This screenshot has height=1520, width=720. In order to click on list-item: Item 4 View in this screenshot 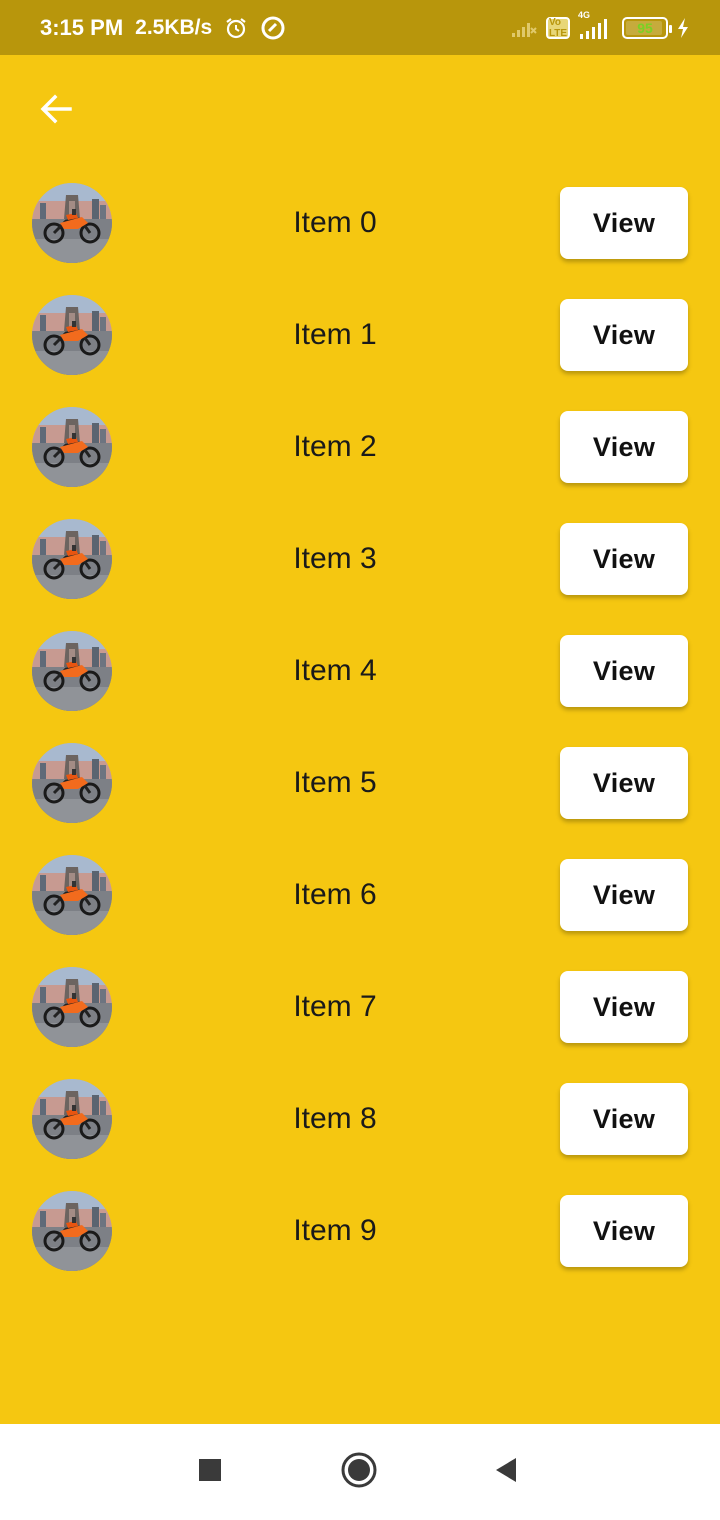, I will do `click(360, 671)`.